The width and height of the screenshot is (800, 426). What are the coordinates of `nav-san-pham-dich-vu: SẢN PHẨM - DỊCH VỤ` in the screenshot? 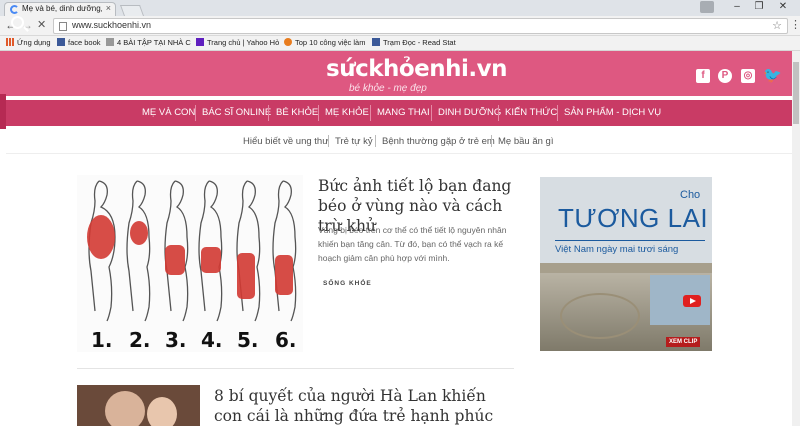 It's located at (612, 112).